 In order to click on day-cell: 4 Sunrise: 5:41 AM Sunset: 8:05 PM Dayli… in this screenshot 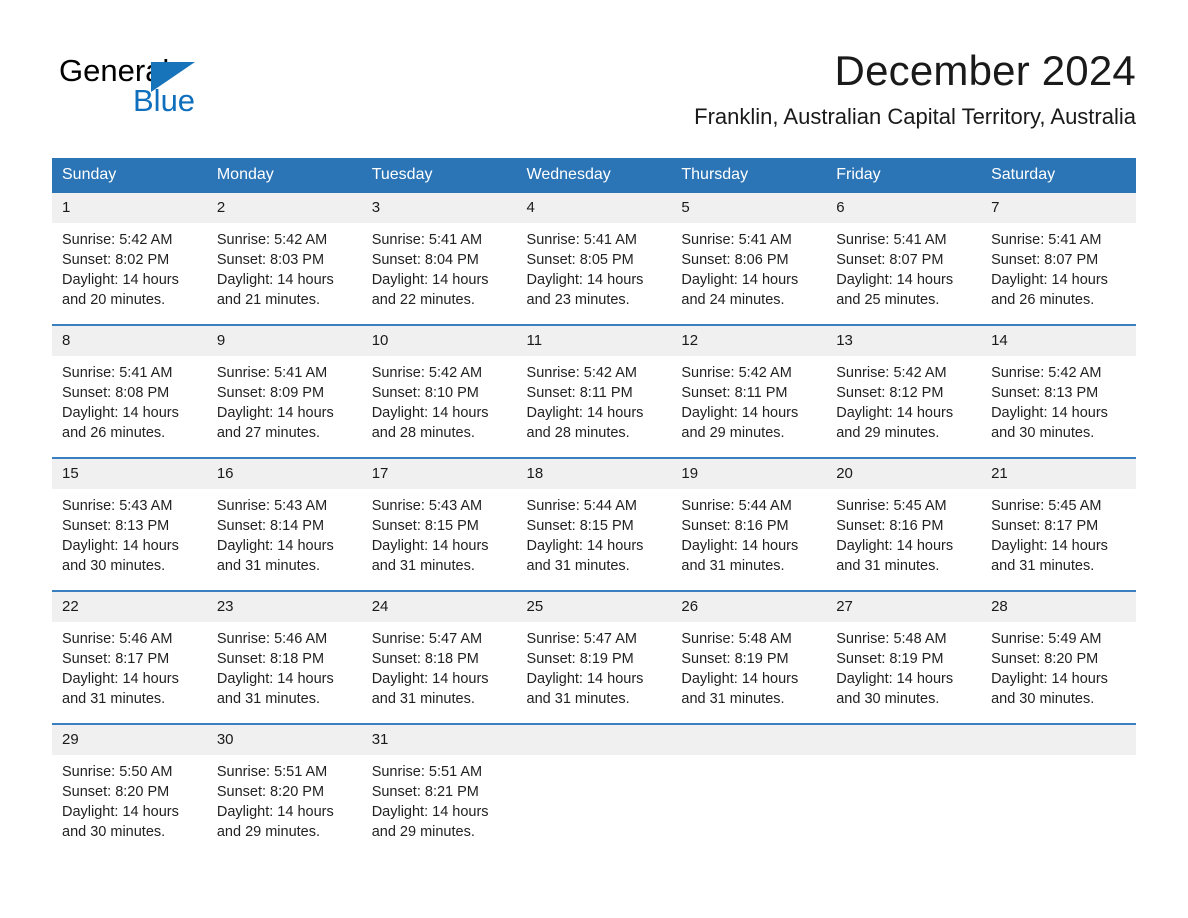, I will do `click(594, 259)`.